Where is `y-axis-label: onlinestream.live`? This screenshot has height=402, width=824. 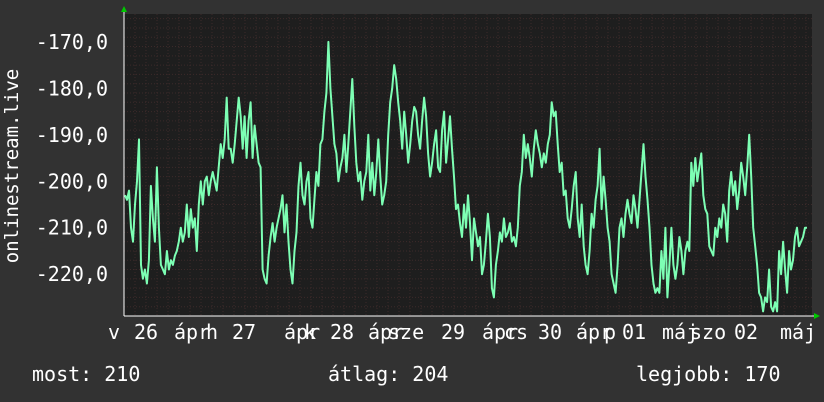 y-axis-label: onlinestream.live is located at coordinates (12, 166).